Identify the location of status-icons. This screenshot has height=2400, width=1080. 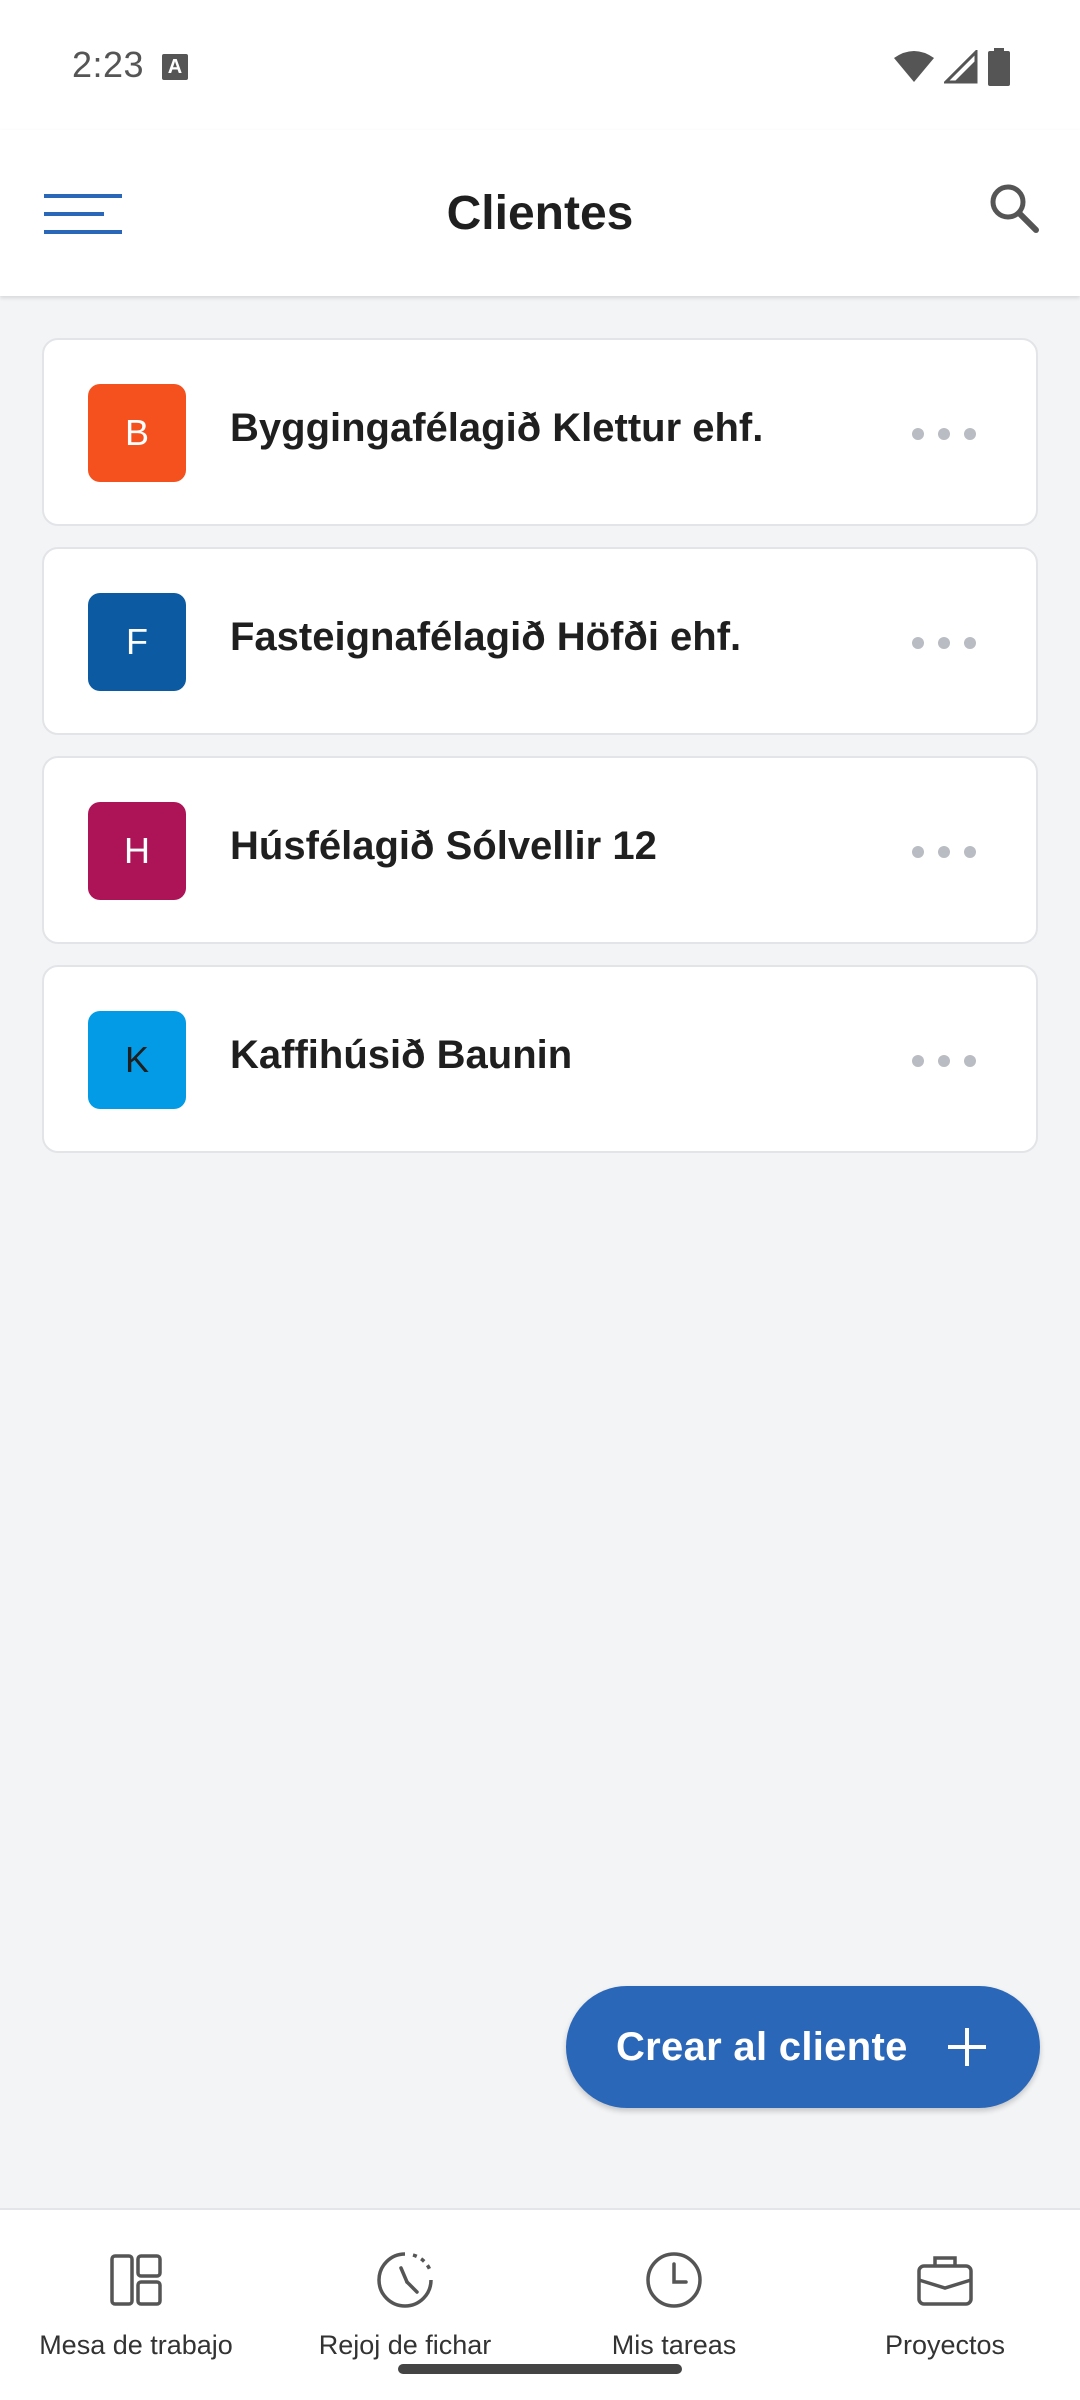
(952, 67).